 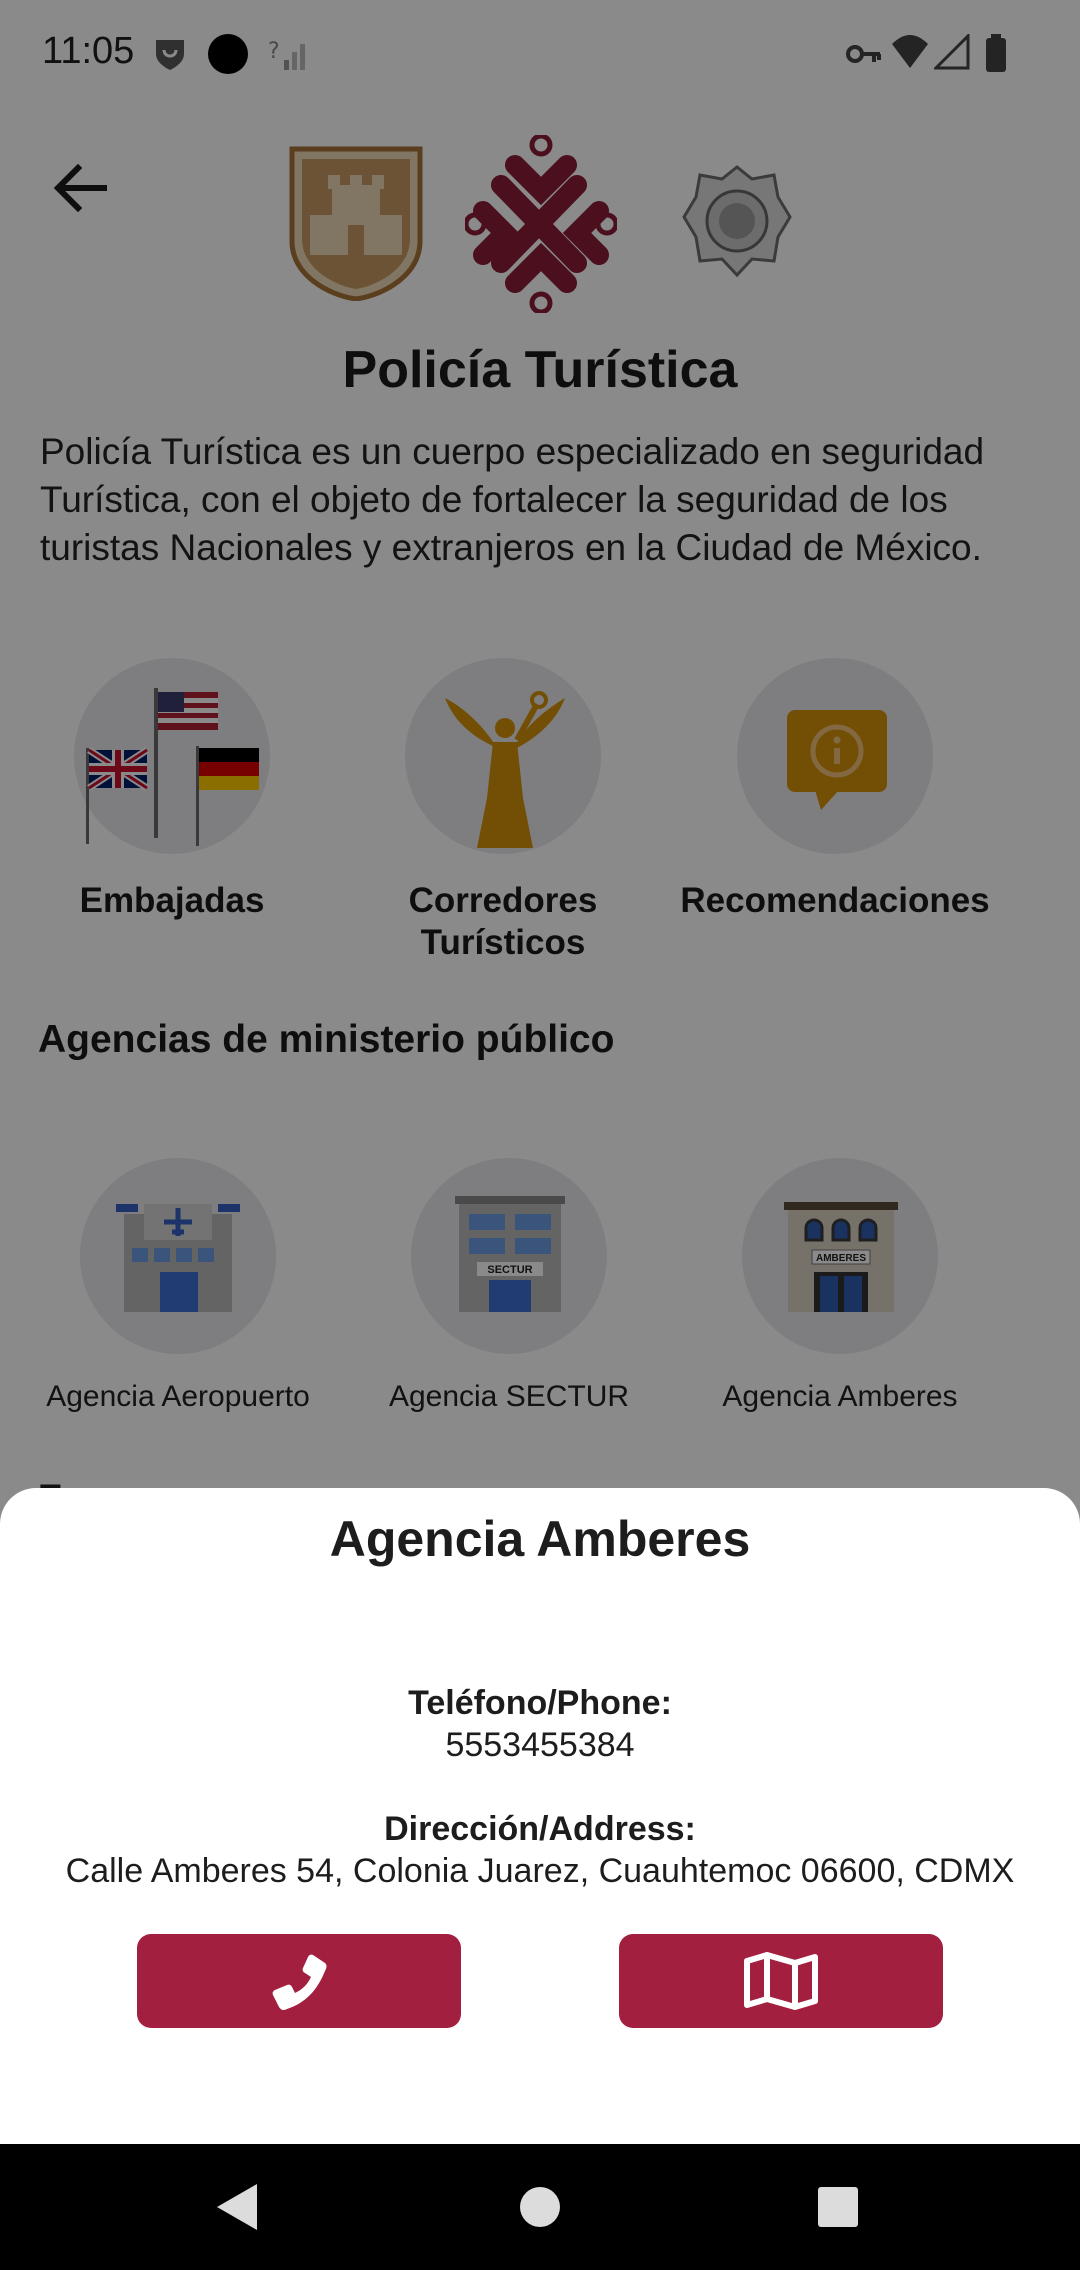 What do you see at coordinates (838, 2207) in the screenshot?
I see `nav-recents-icon` at bounding box center [838, 2207].